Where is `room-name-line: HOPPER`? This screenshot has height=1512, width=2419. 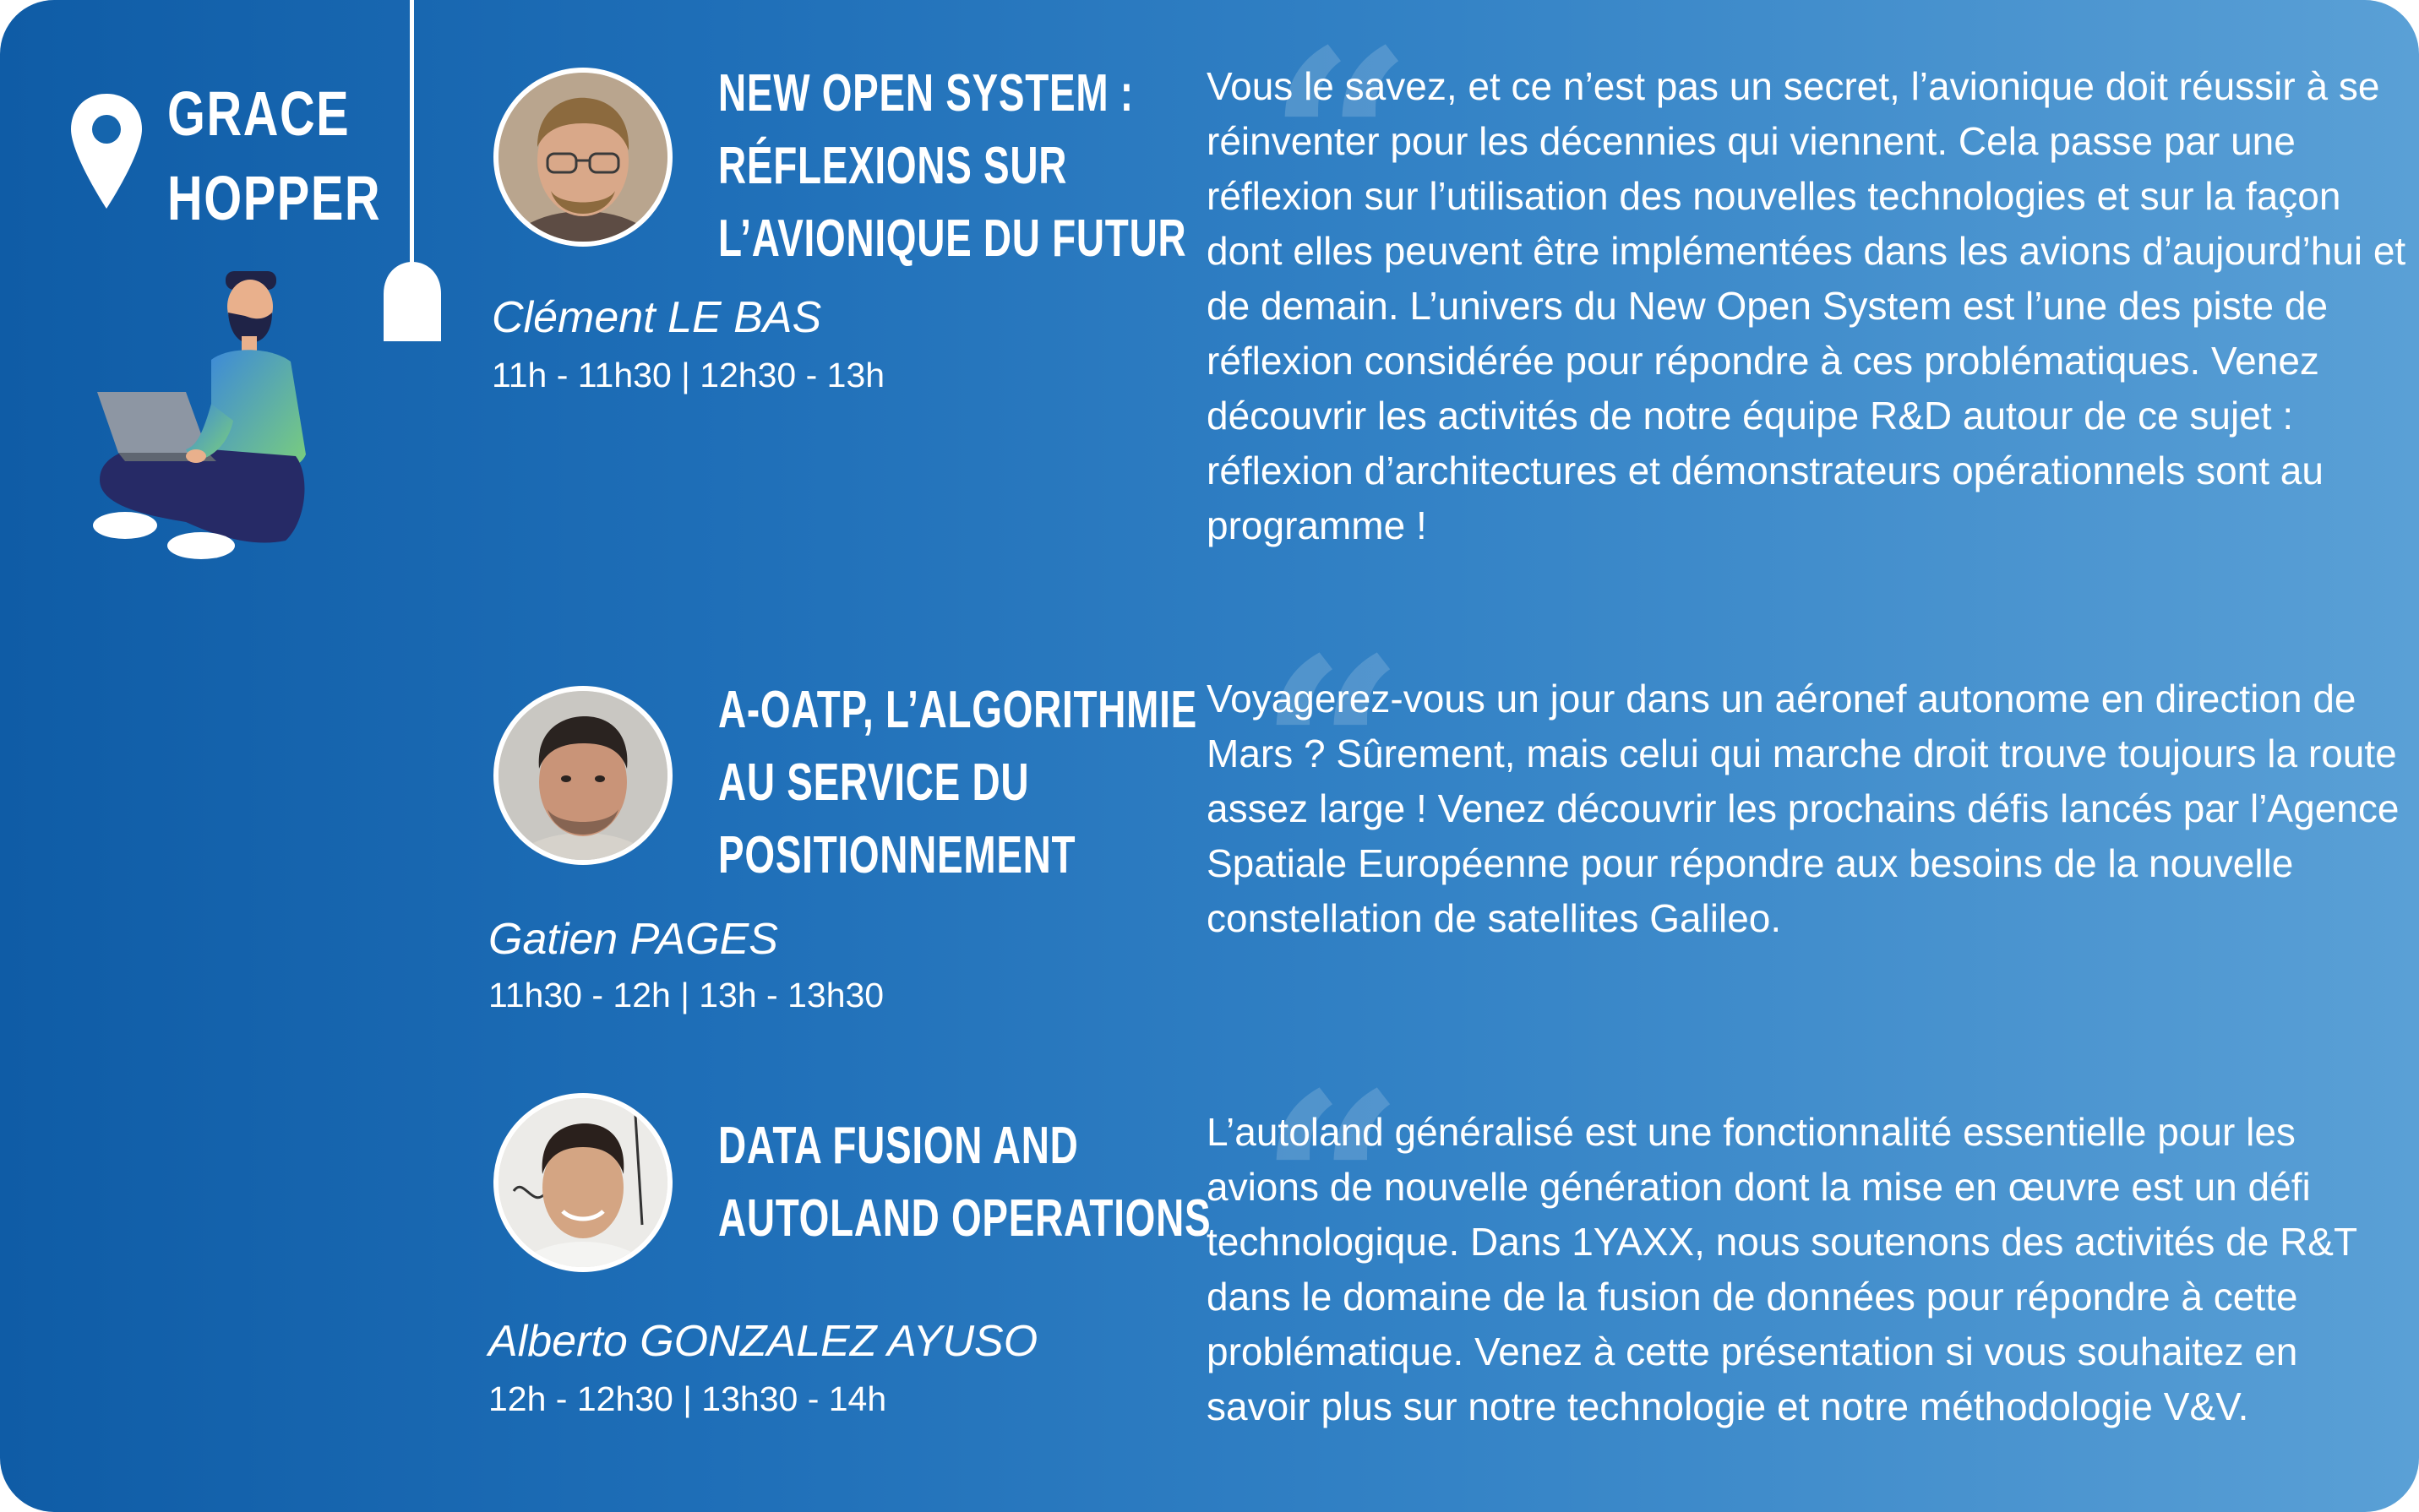
room-name-line: HOPPER is located at coordinates (274, 198).